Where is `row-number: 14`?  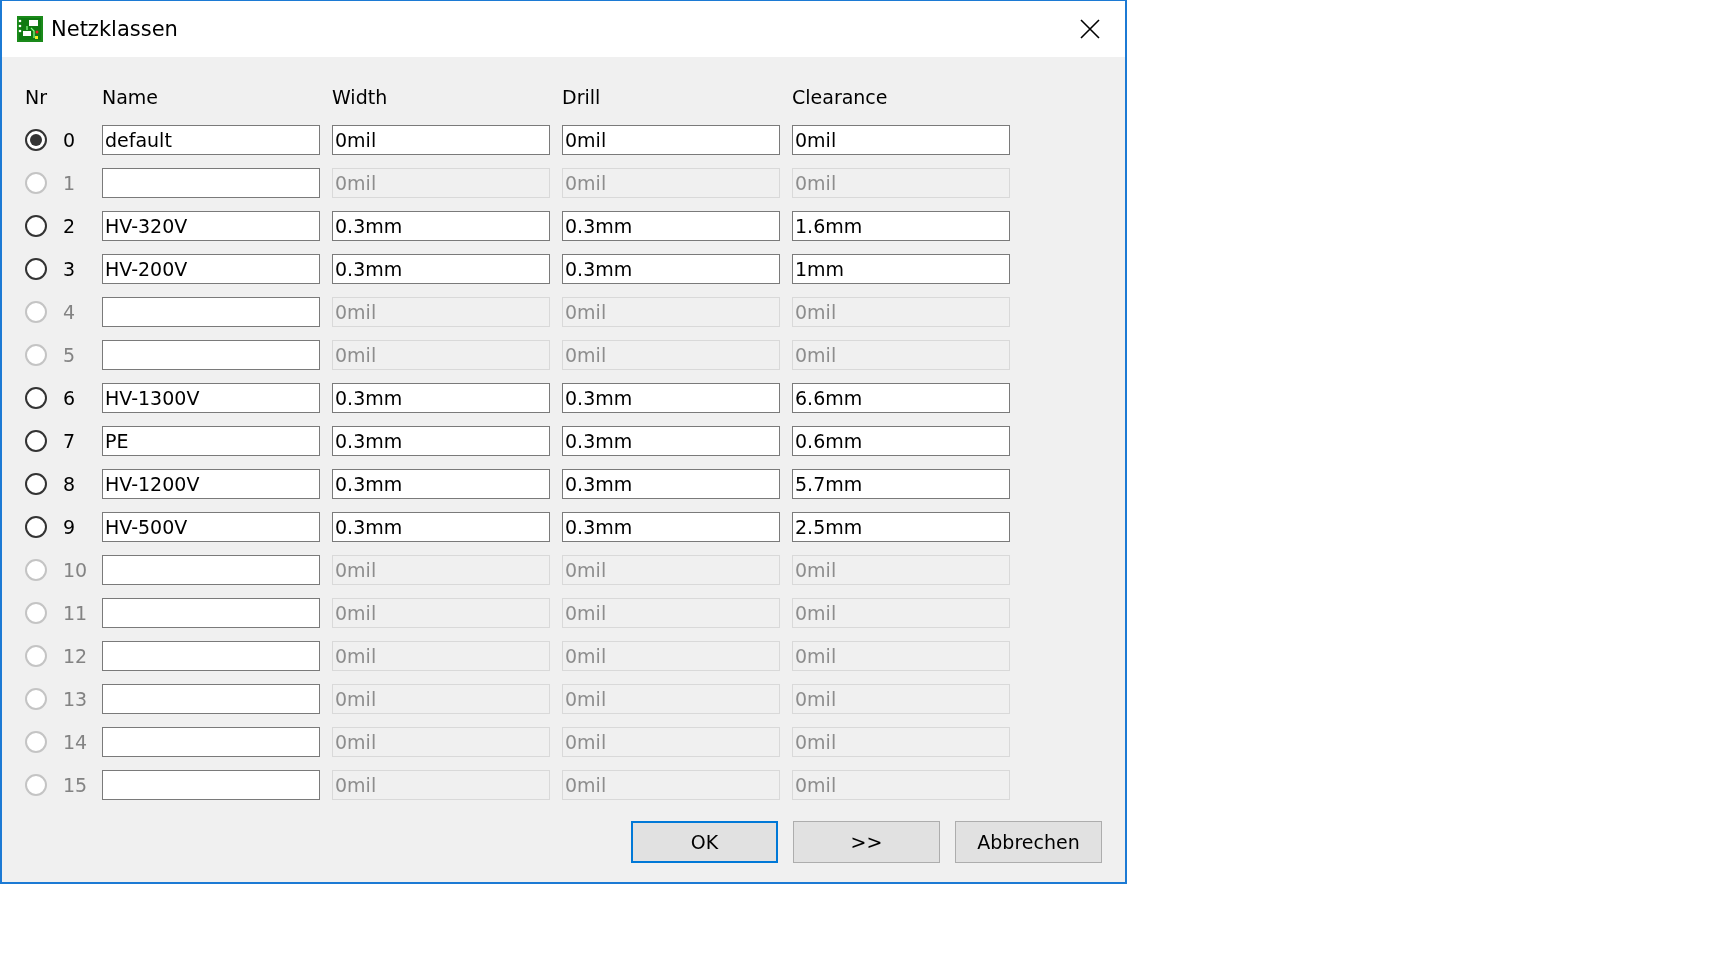 row-number: 14 is located at coordinates (76, 741).